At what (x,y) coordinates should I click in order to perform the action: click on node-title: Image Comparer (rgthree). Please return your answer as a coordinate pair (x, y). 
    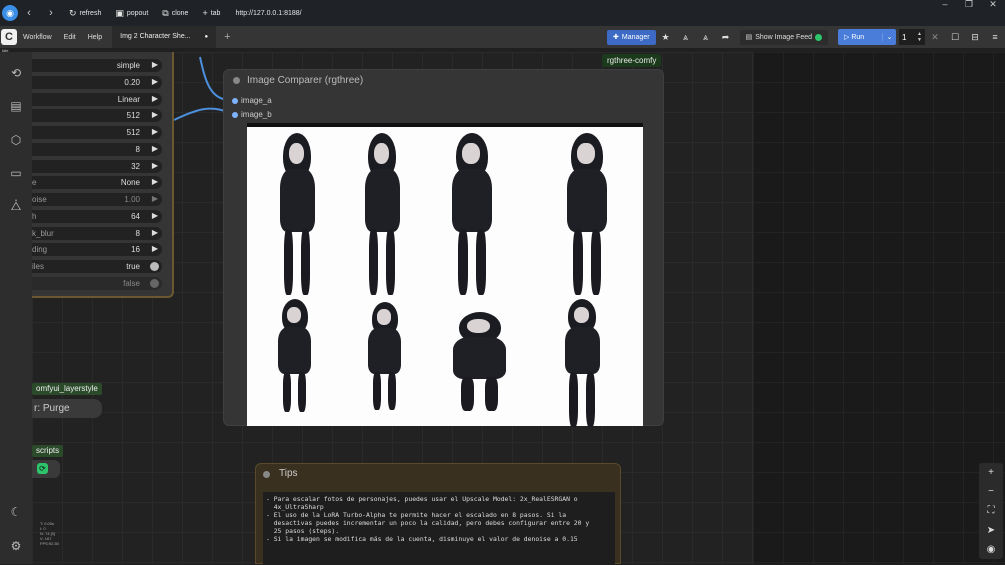
    Looking at the image, I should click on (443, 80).